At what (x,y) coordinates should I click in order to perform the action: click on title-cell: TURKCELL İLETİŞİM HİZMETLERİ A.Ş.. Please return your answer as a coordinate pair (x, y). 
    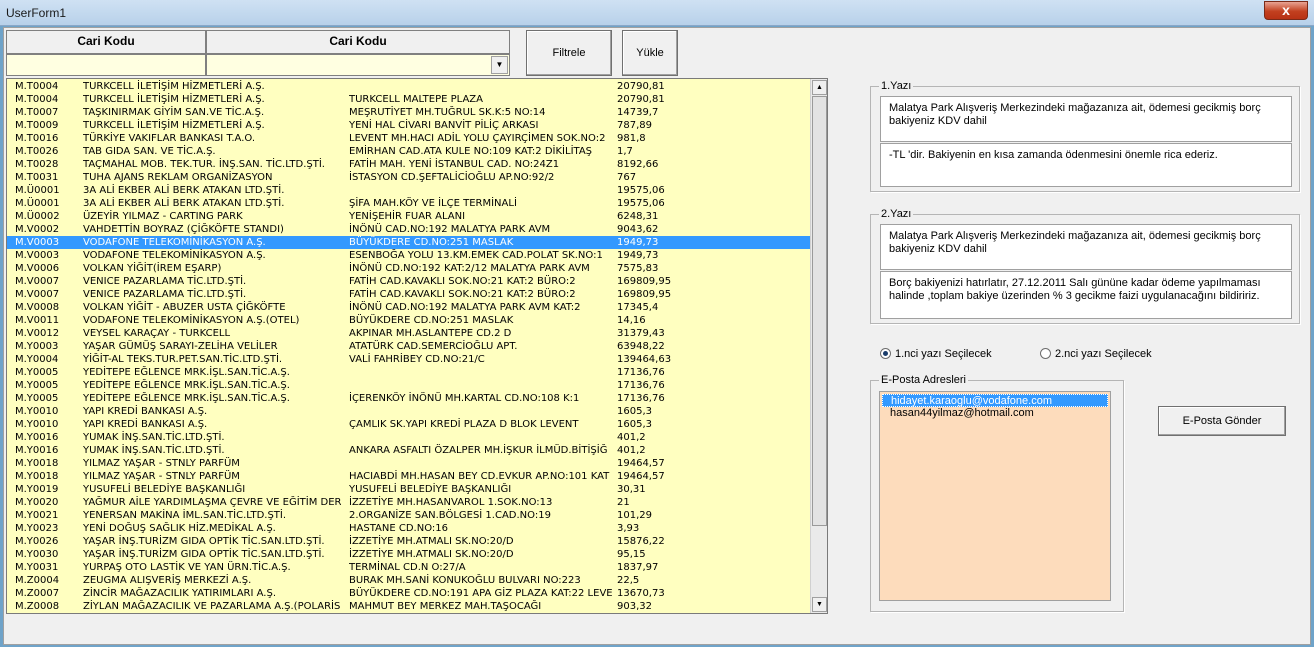
    Looking at the image, I should click on (174, 86).